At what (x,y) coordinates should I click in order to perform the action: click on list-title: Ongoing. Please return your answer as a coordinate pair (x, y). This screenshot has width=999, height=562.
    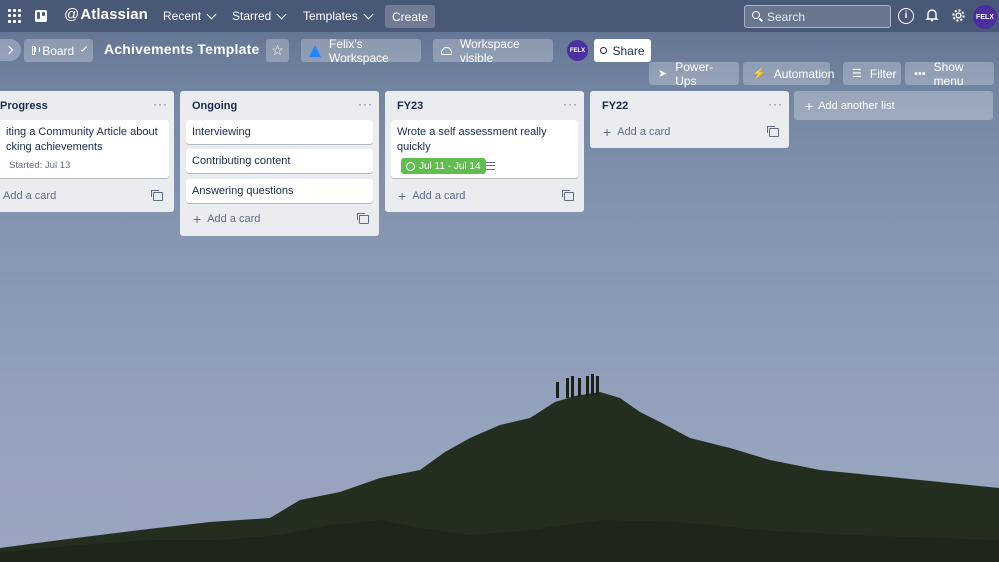
    Looking at the image, I should click on (214, 106).